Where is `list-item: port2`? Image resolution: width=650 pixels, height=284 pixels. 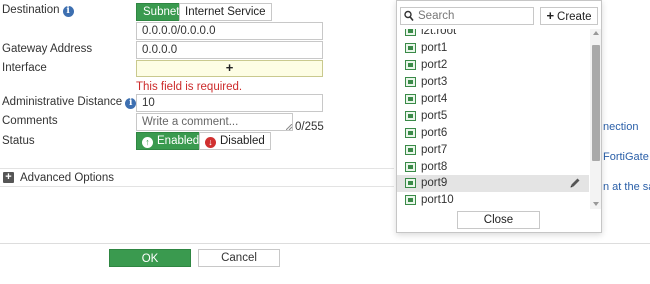
list-item: port2 is located at coordinates (493, 65).